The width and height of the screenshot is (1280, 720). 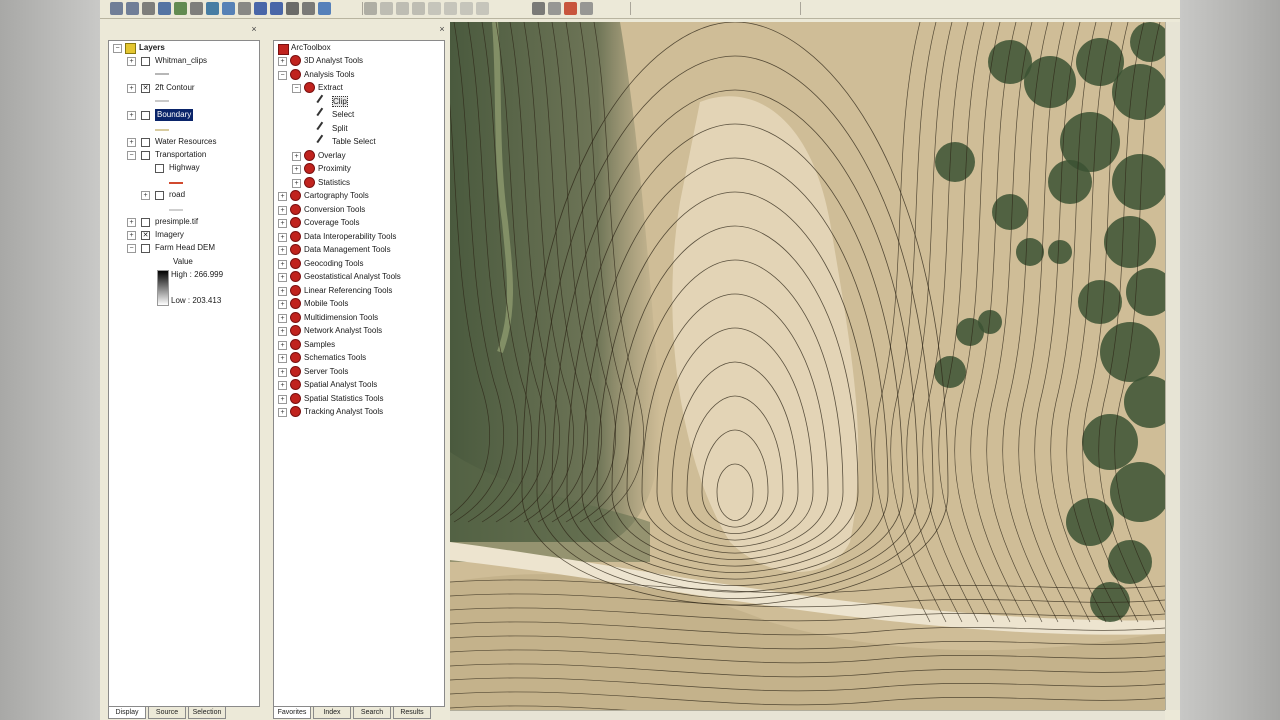 I want to click on toolset-item: Samples, so click(x=312, y=344).